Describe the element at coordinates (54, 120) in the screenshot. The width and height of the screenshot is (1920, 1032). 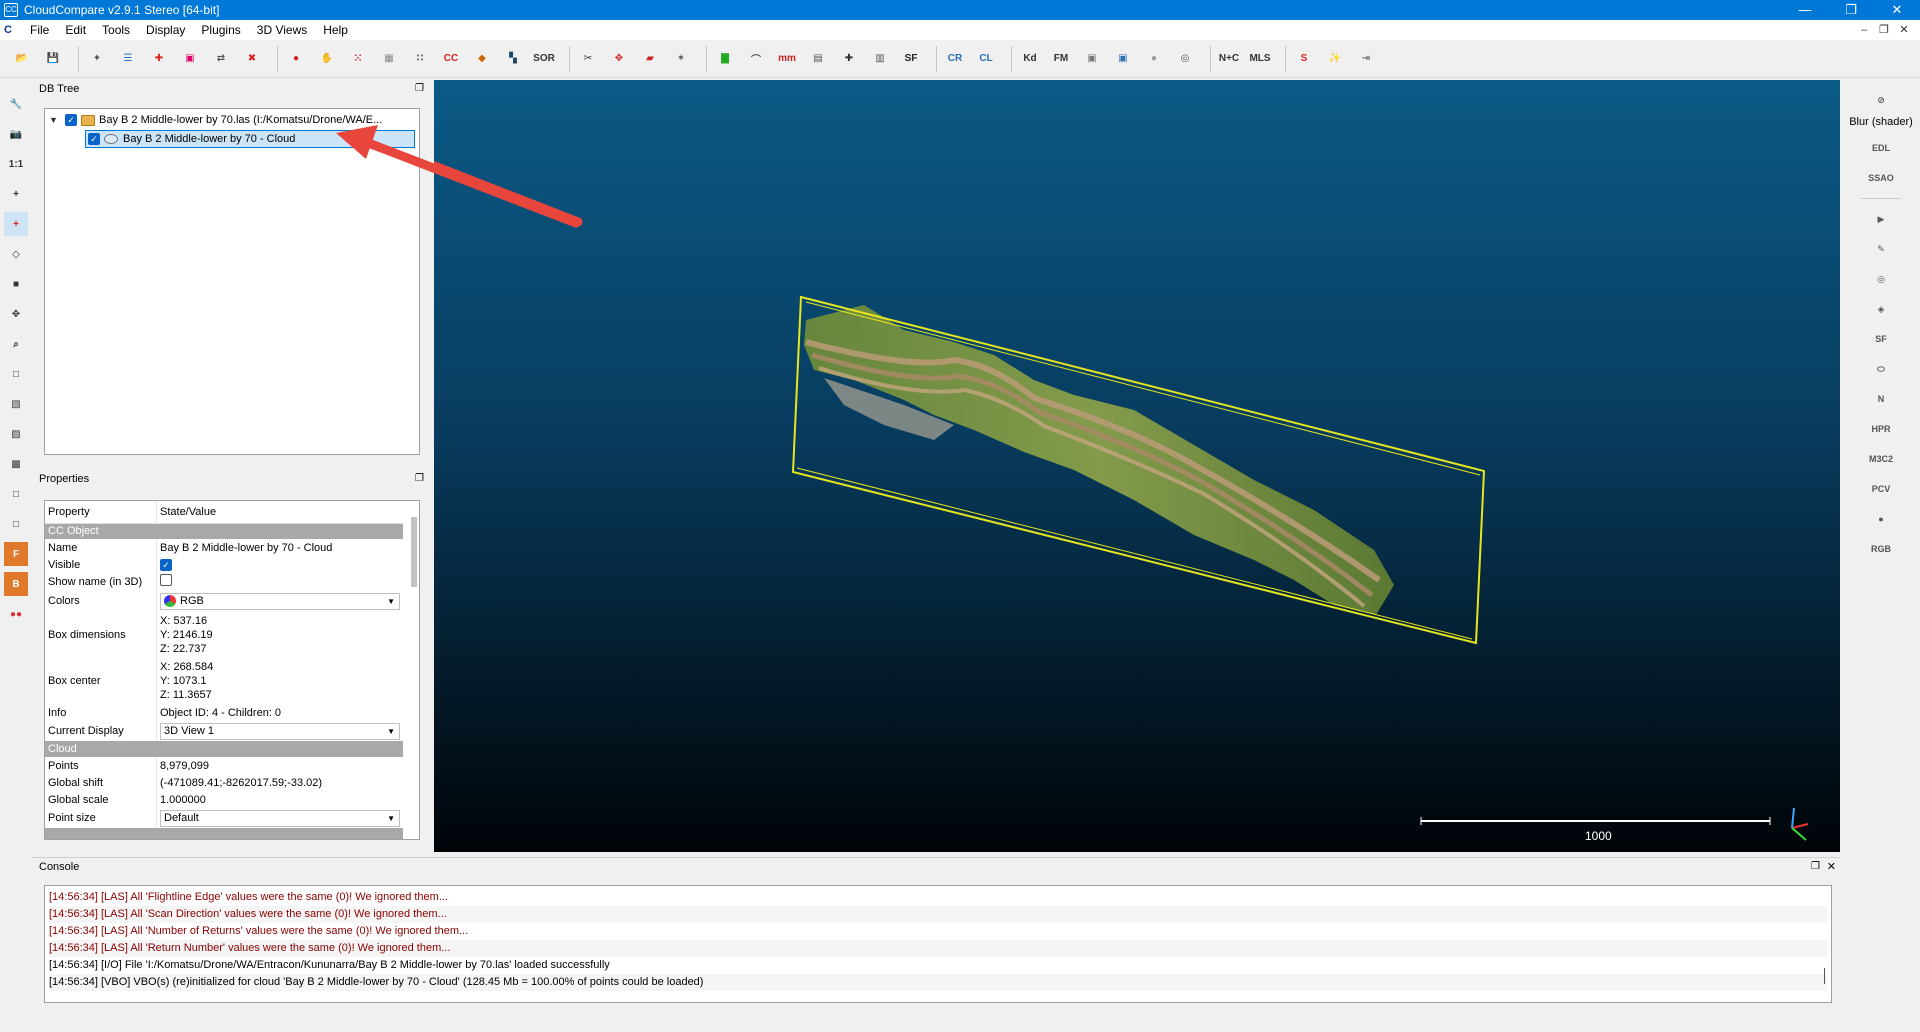
I see `expand-arrow-icon: ▼` at that location.